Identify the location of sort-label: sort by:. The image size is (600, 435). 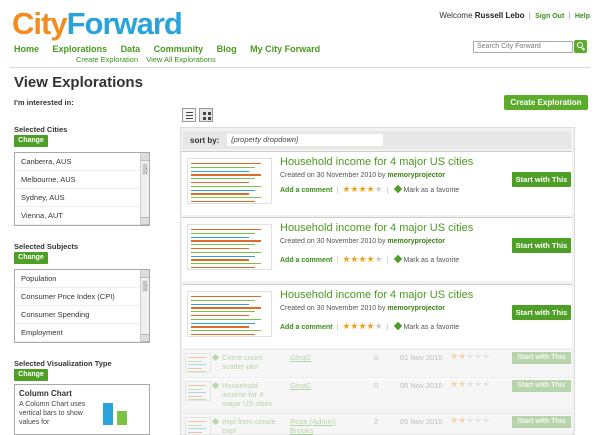
(205, 140).